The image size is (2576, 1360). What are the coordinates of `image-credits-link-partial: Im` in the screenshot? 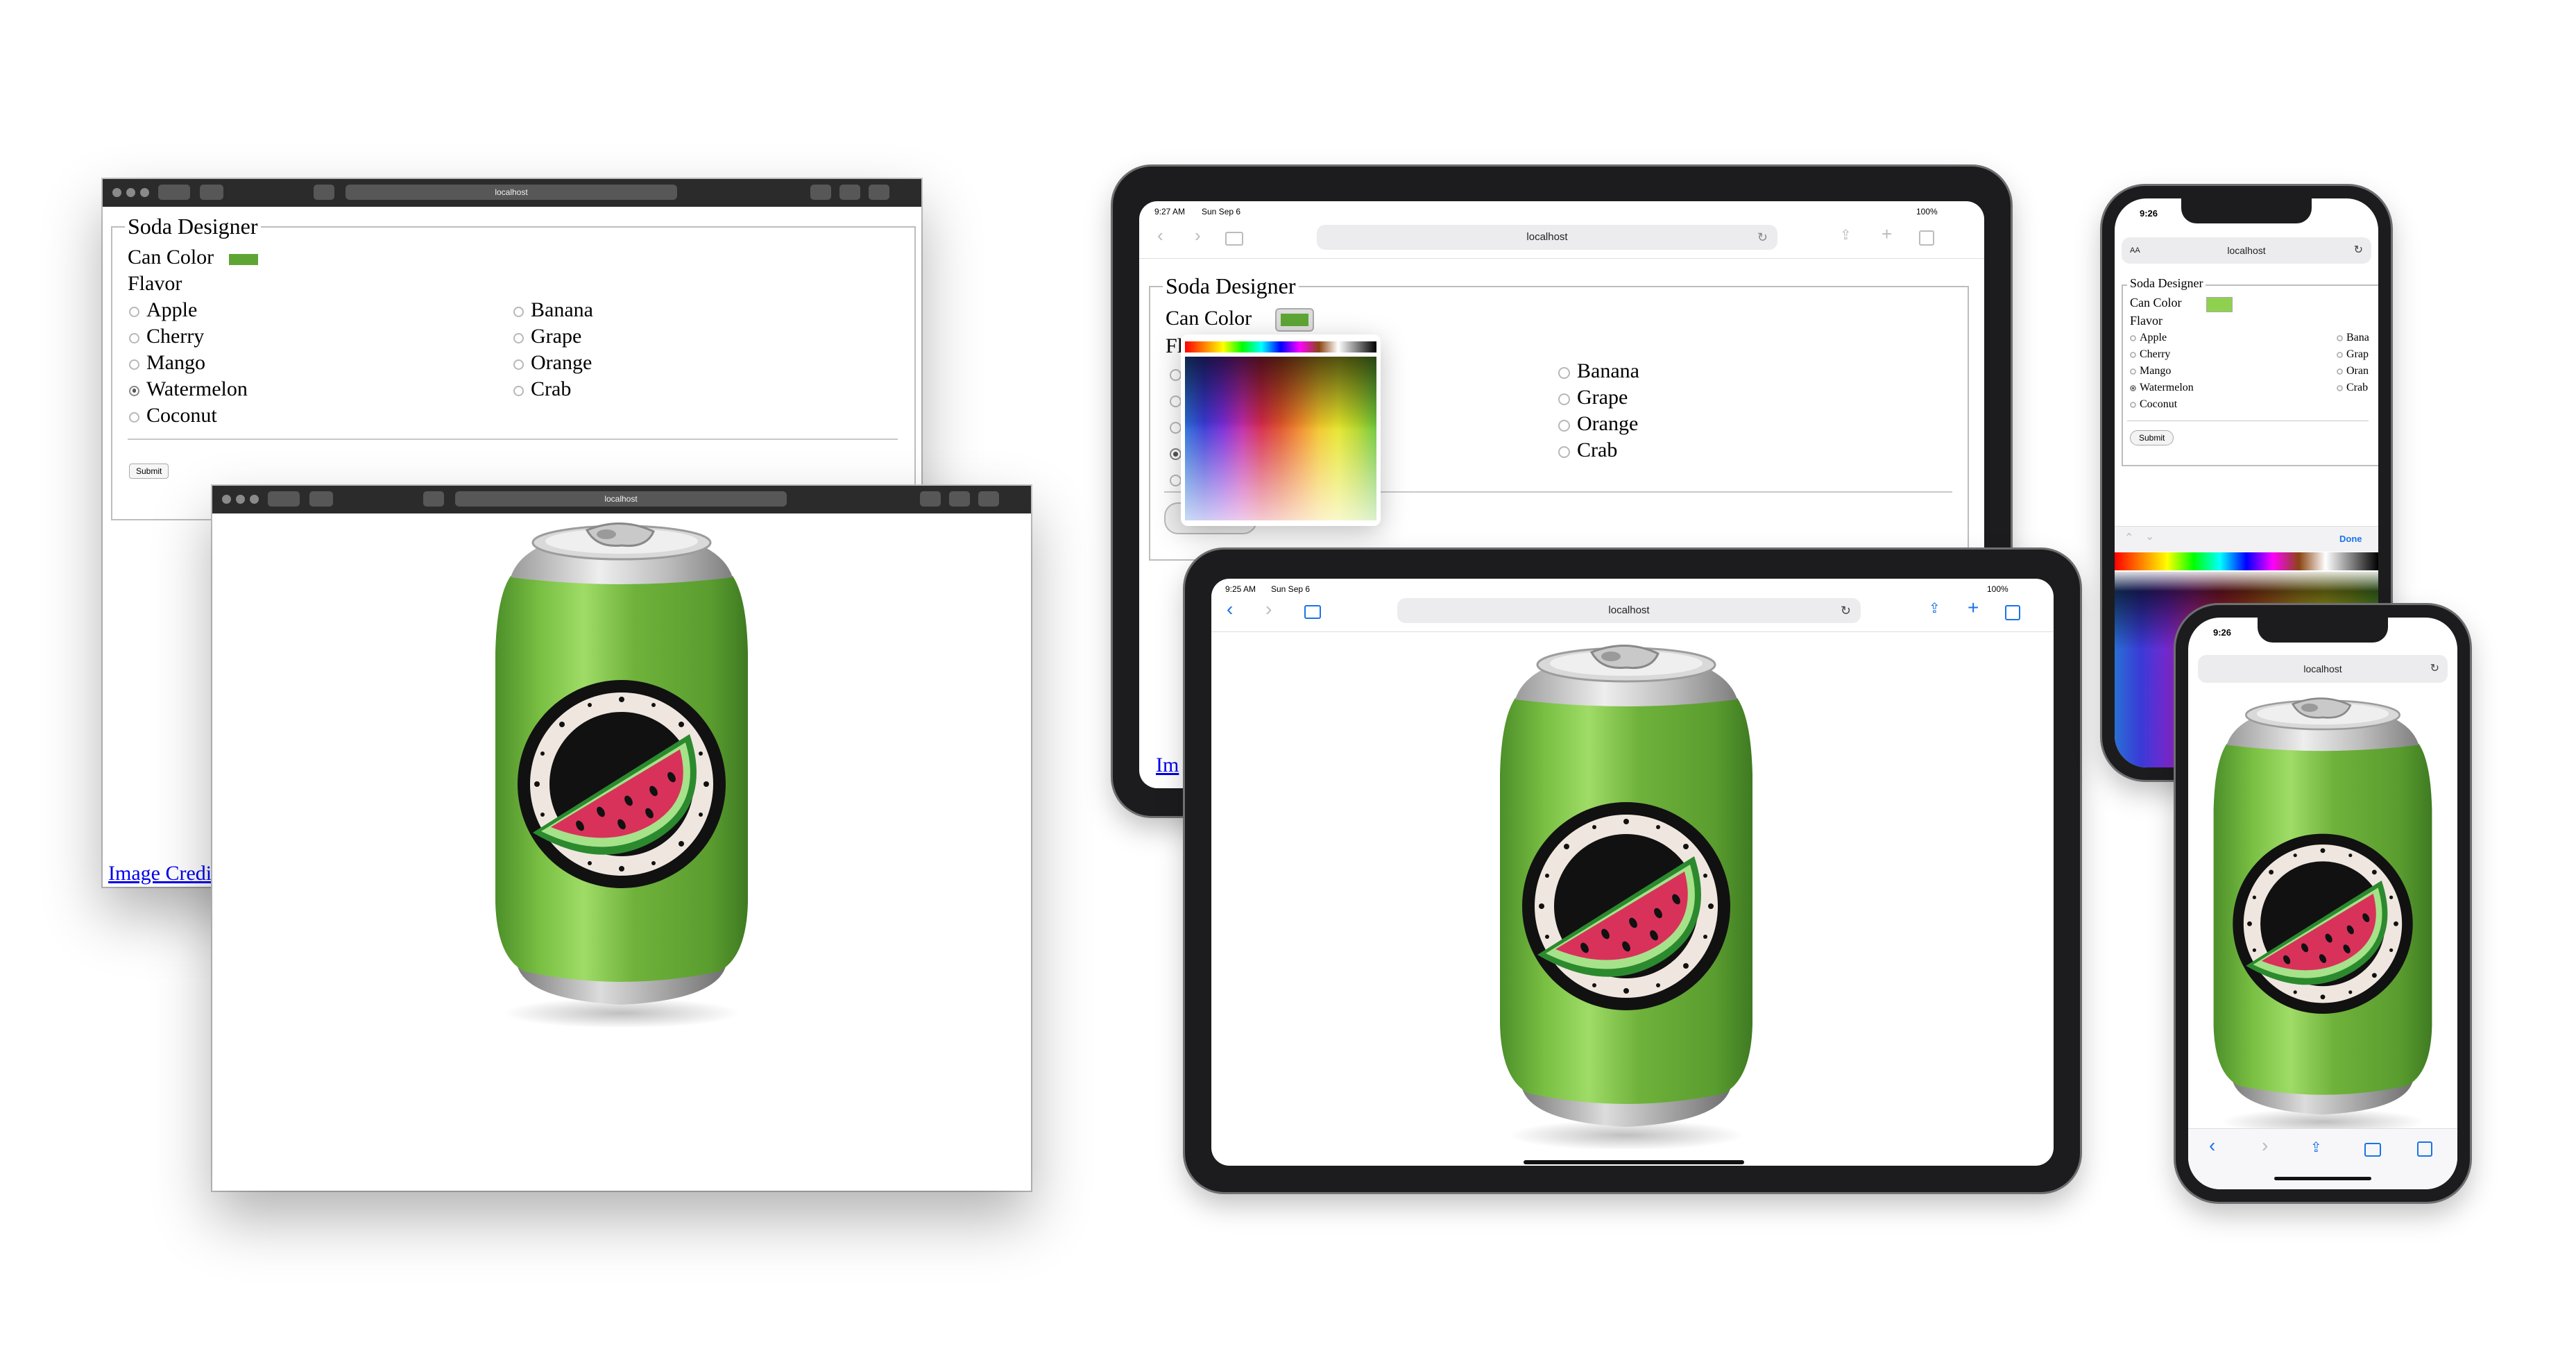 It's located at (1167, 765).